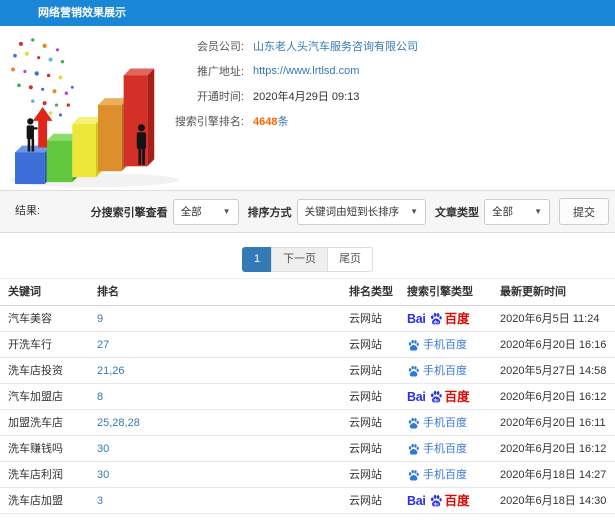 The width and height of the screenshot is (615, 520). What do you see at coordinates (300, 259) in the screenshot?
I see `next-page-button: 下一页` at bounding box center [300, 259].